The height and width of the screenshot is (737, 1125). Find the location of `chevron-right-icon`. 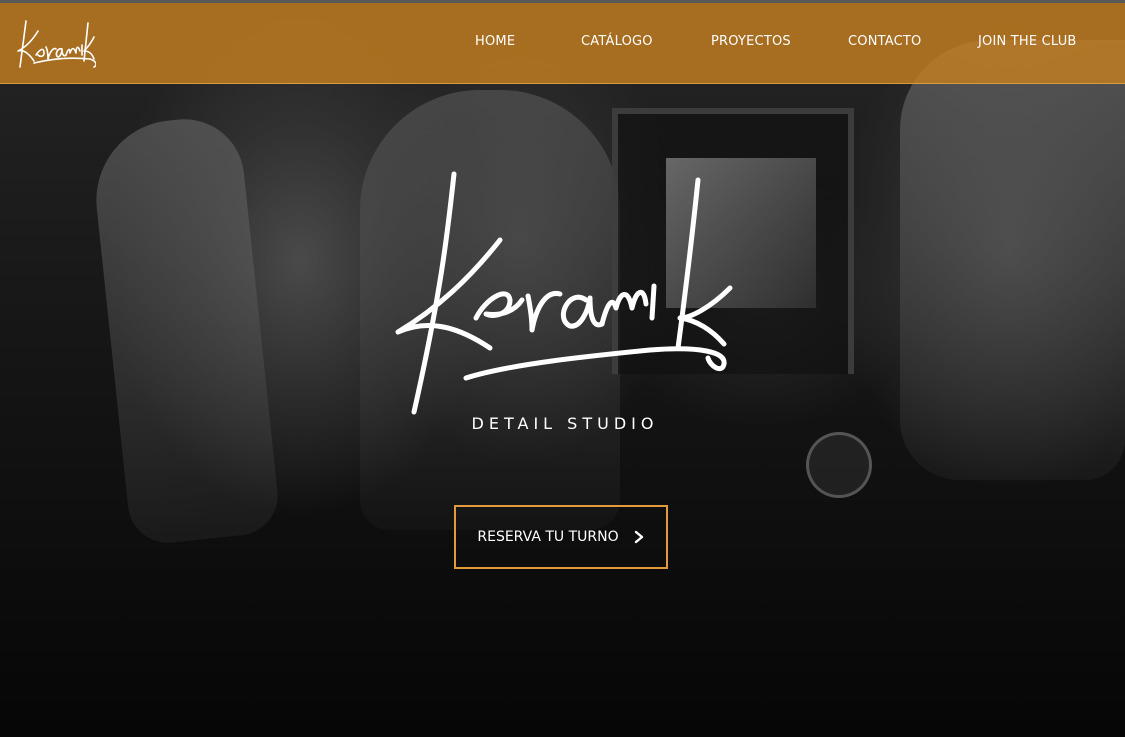

chevron-right-icon is located at coordinates (638, 537).